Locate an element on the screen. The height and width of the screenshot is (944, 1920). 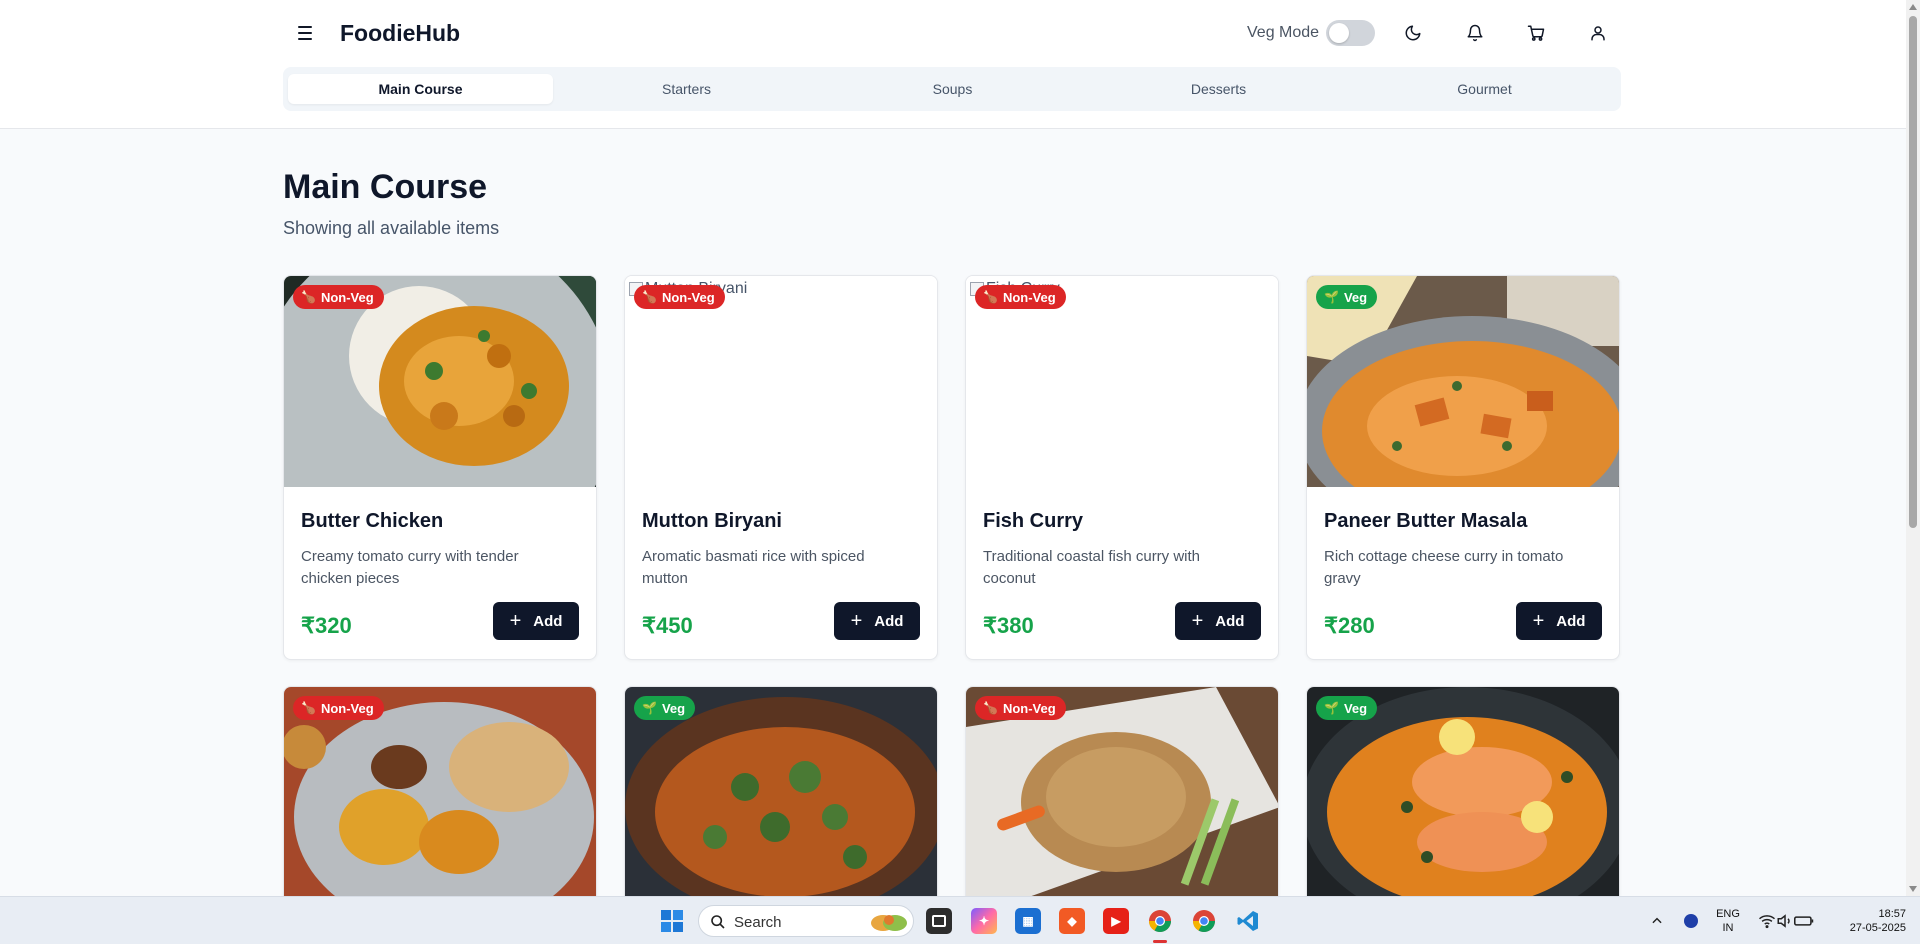
page-scrollbar is located at coordinates (1913, 448).